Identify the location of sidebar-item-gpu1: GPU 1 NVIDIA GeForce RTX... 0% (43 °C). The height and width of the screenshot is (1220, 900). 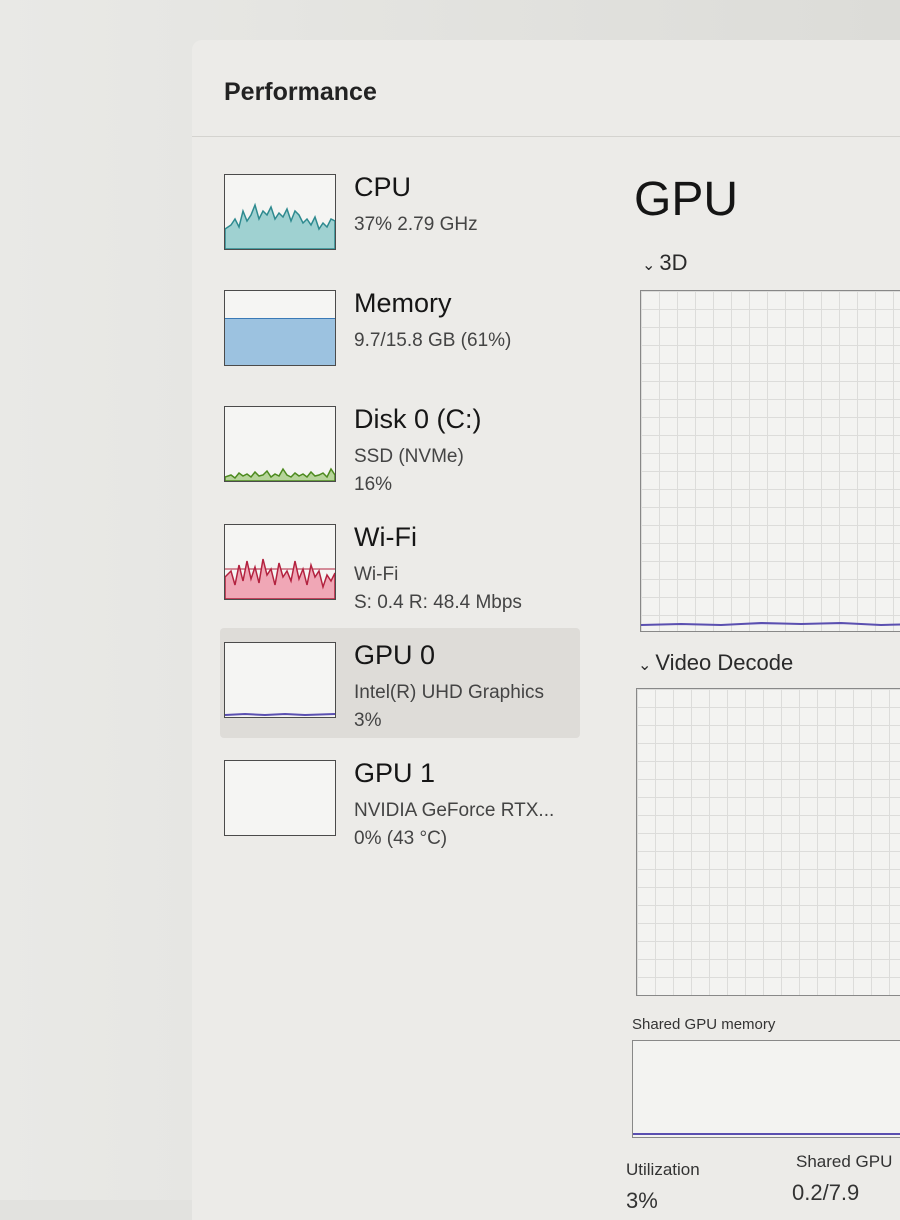
(400, 801).